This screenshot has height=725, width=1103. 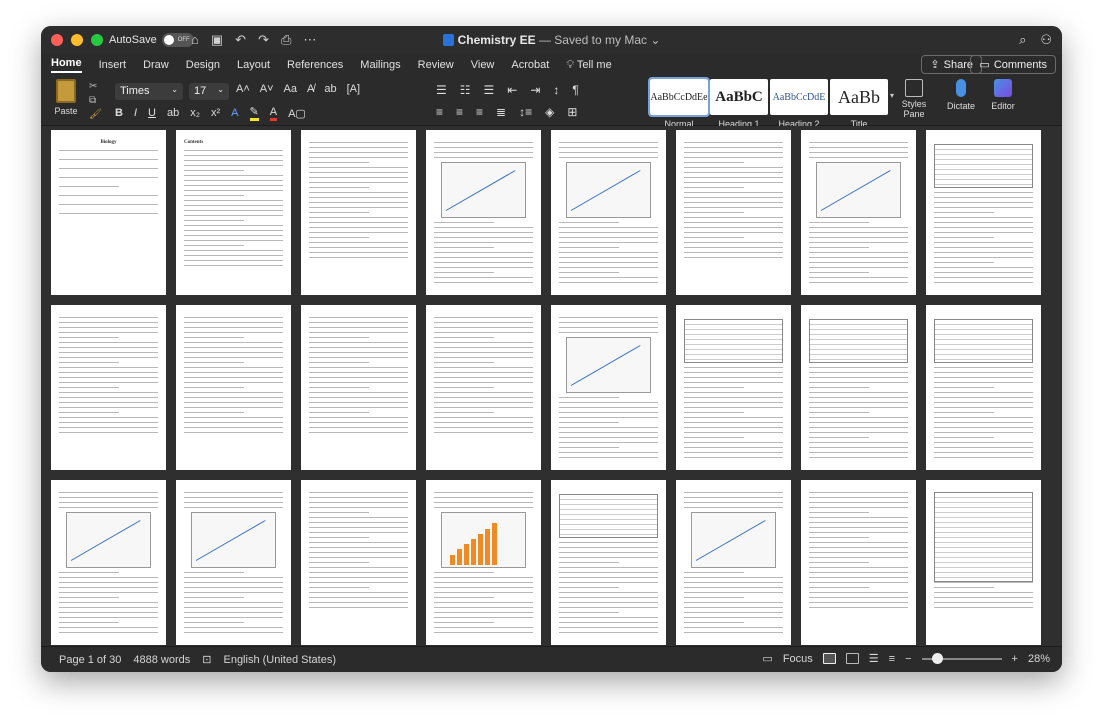 What do you see at coordinates (254, 113) in the screenshot?
I see `highlight-icon: ✎` at bounding box center [254, 113].